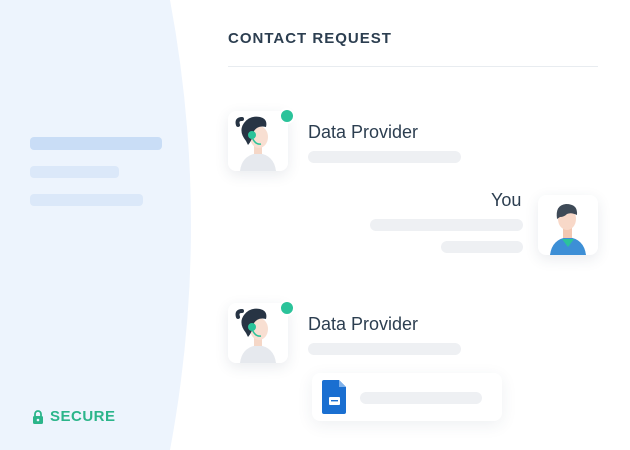  Describe the element at coordinates (310, 38) in the screenshot. I see `page-title: CONTACT REQUEST` at that location.